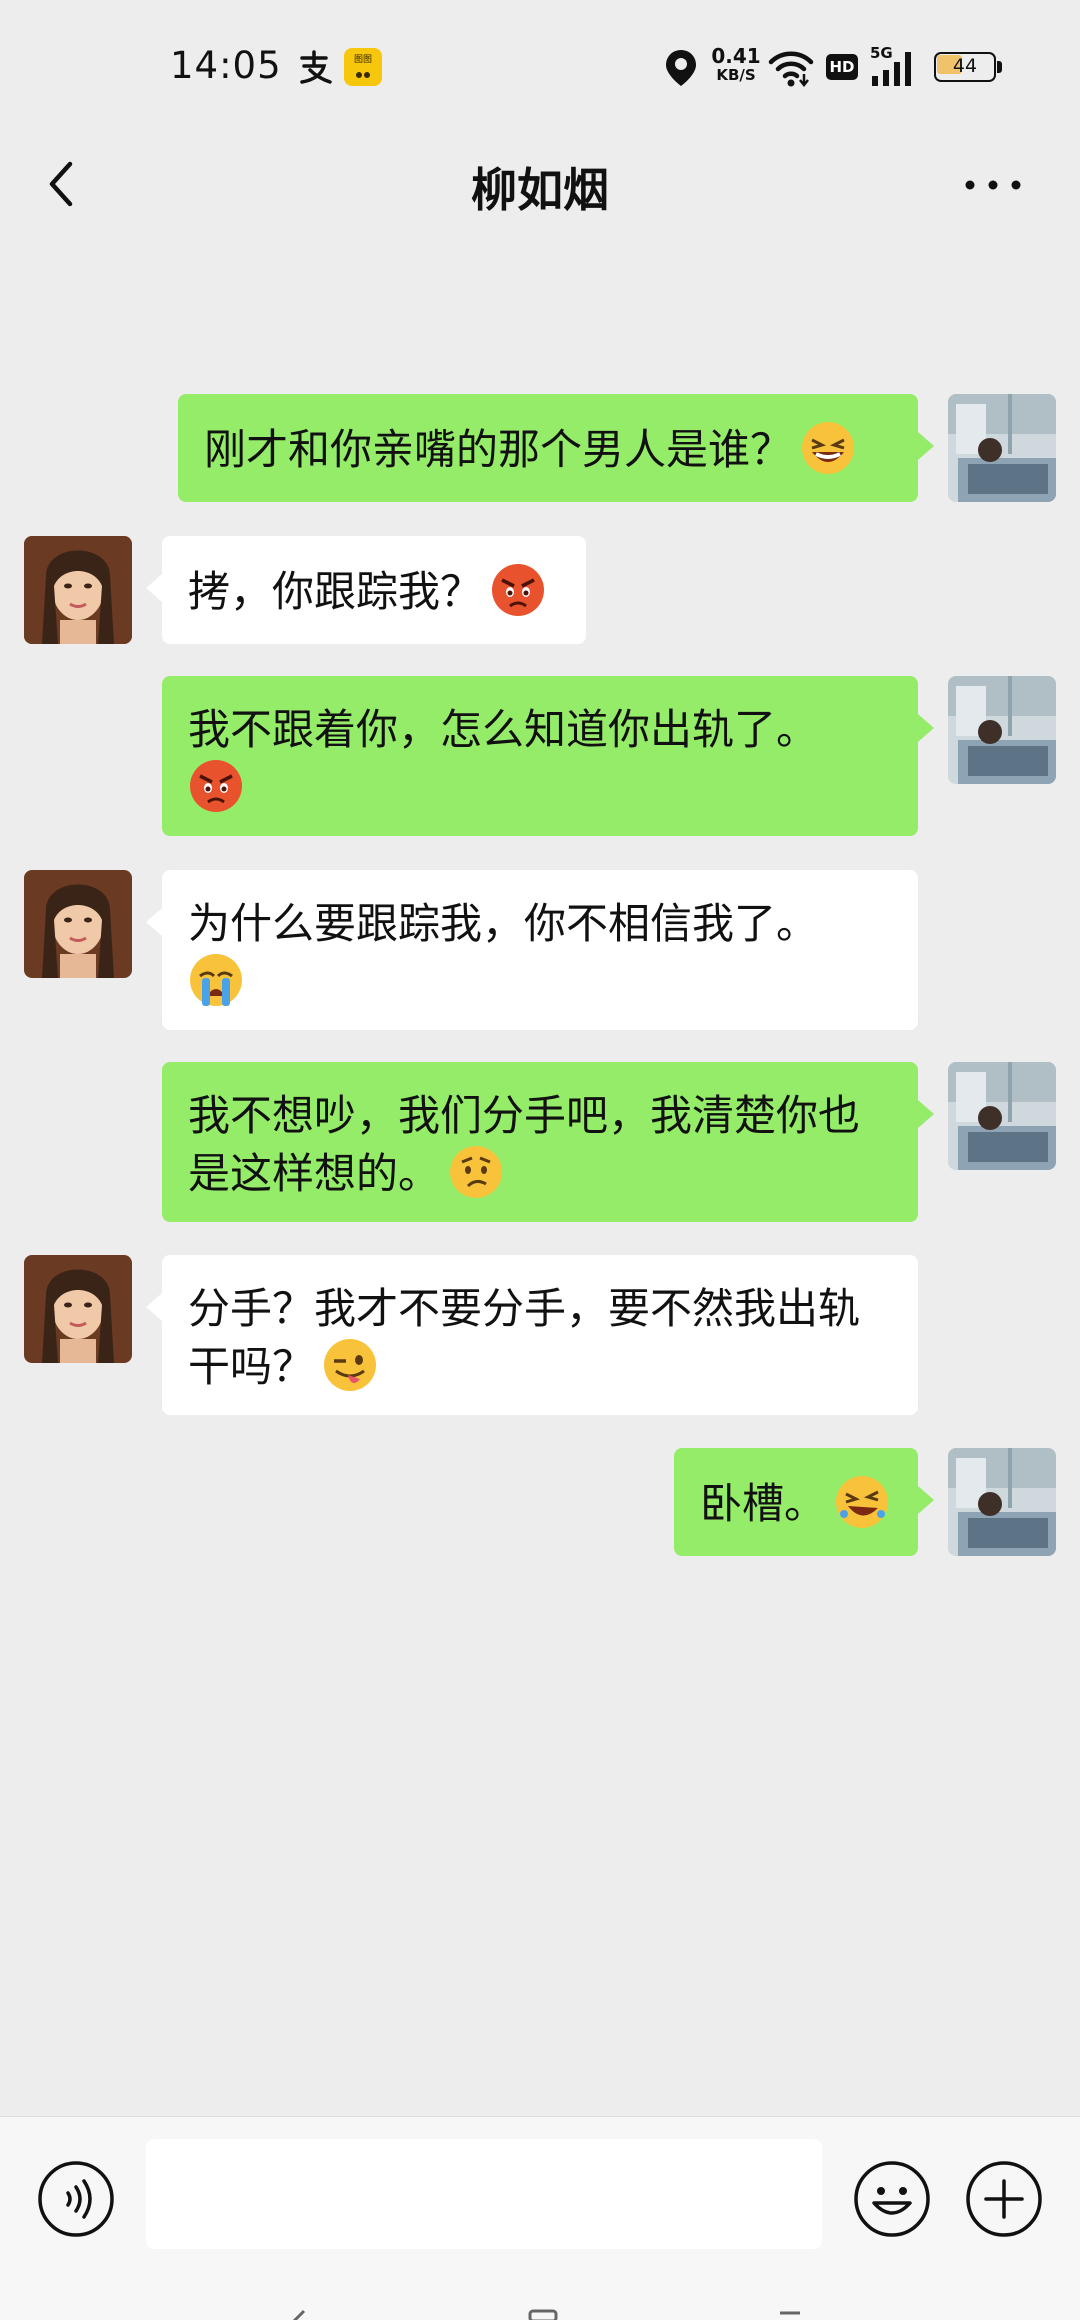 The image size is (1080, 2320). What do you see at coordinates (546, 2314) in the screenshot?
I see `nav-bar-hint` at bounding box center [546, 2314].